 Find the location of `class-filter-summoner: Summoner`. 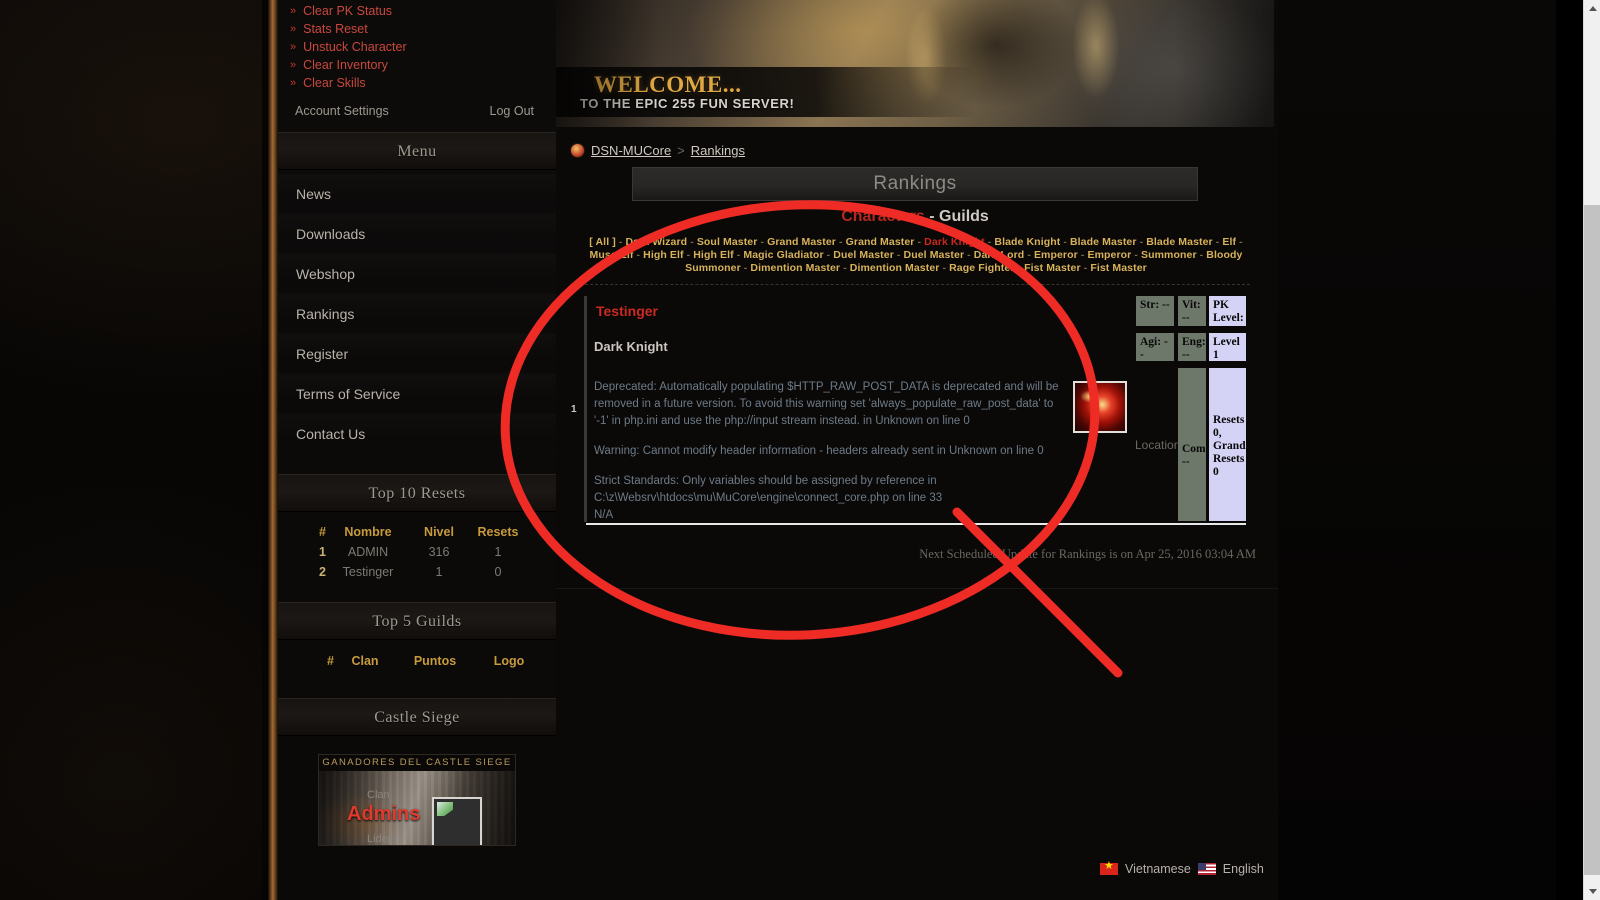

class-filter-summoner: Summoner is located at coordinates (1169, 255).